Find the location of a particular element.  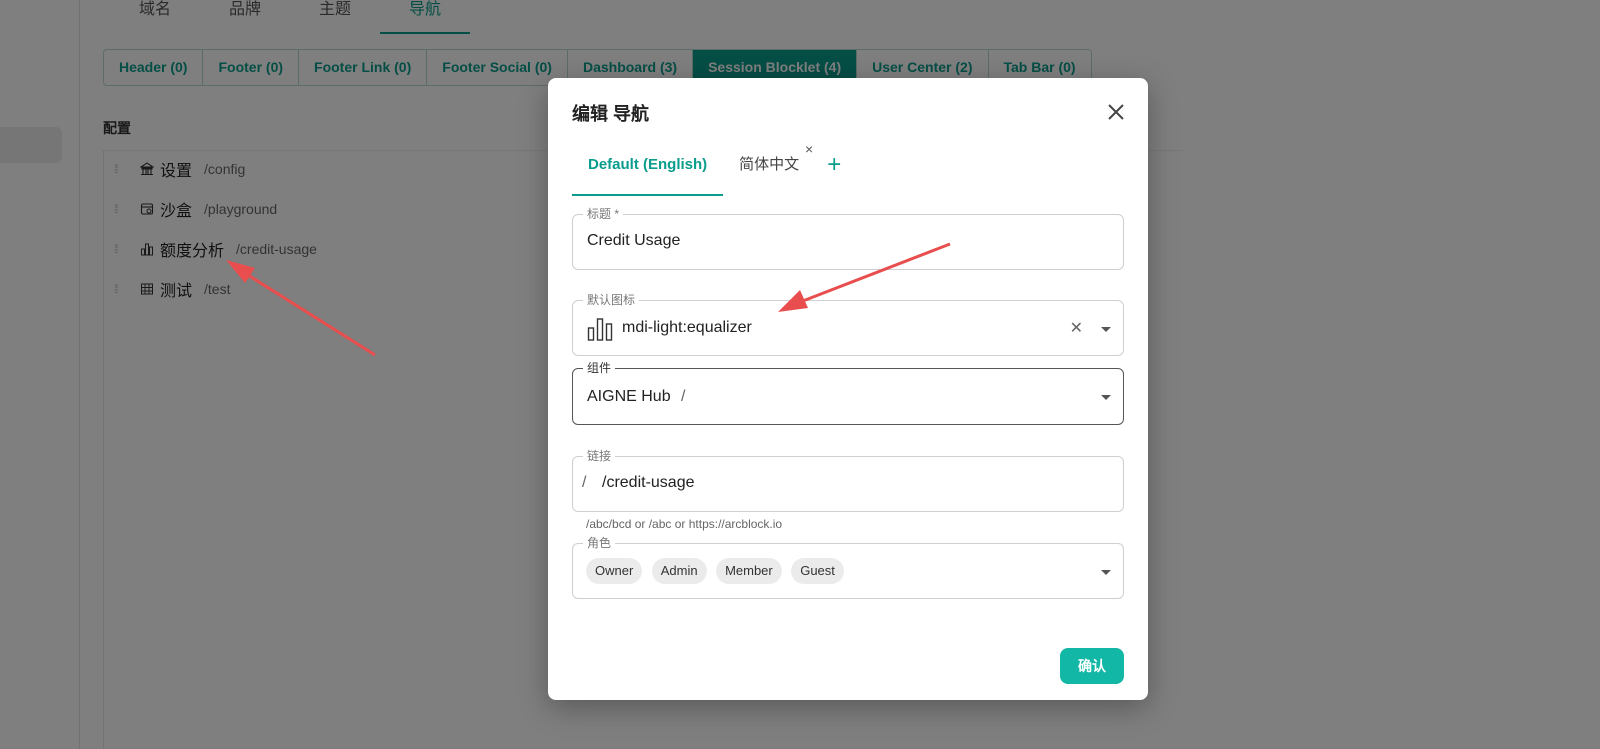

roles-select: 角色 Owner Admin Member Guest is located at coordinates (848, 567).